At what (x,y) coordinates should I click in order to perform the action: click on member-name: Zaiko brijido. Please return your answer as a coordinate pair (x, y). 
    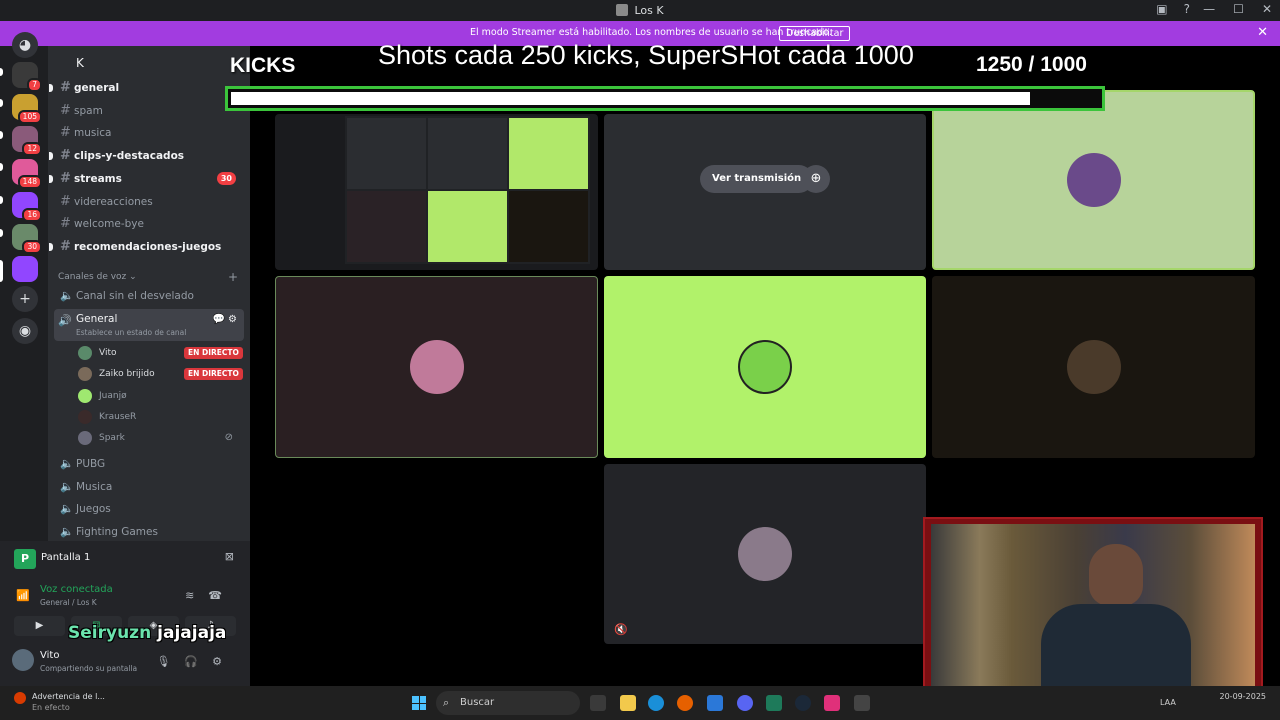
    Looking at the image, I should click on (127, 374).